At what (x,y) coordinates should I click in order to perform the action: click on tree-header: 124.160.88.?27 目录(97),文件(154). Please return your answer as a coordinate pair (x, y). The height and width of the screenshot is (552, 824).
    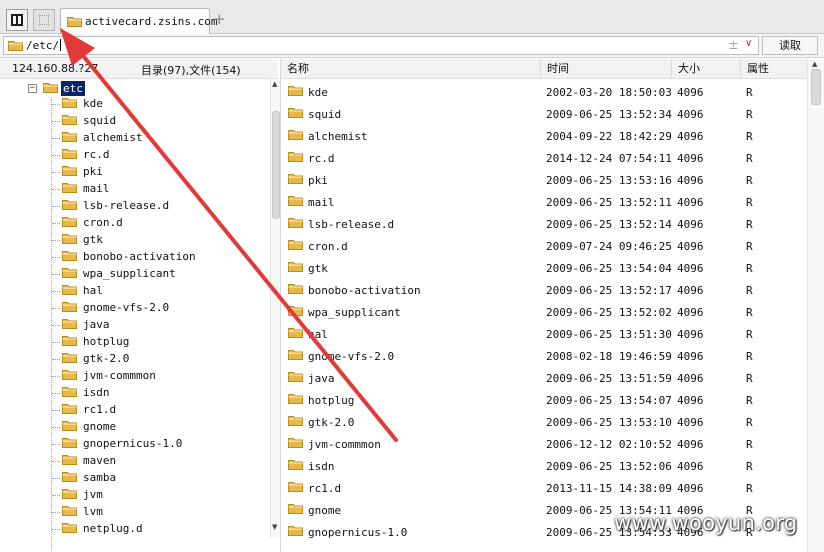
    Looking at the image, I should click on (139, 69).